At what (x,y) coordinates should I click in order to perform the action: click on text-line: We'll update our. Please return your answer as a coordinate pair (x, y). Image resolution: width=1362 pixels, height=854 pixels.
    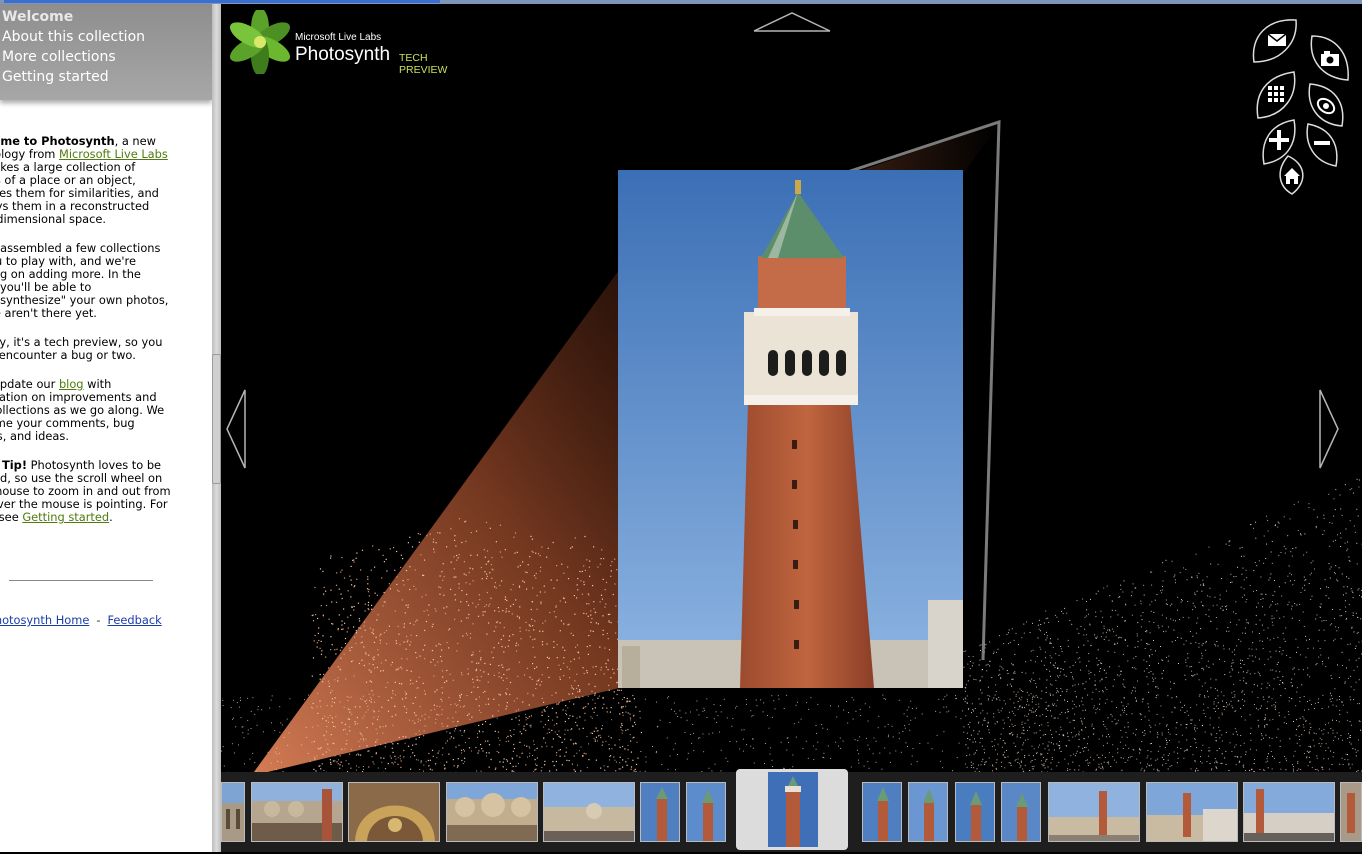
    Looking at the image, I should click on (28, 384).